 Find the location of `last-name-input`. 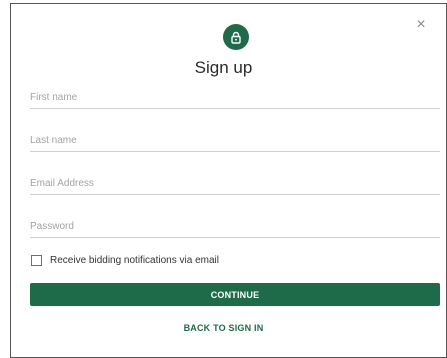

last-name-input is located at coordinates (235, 140).